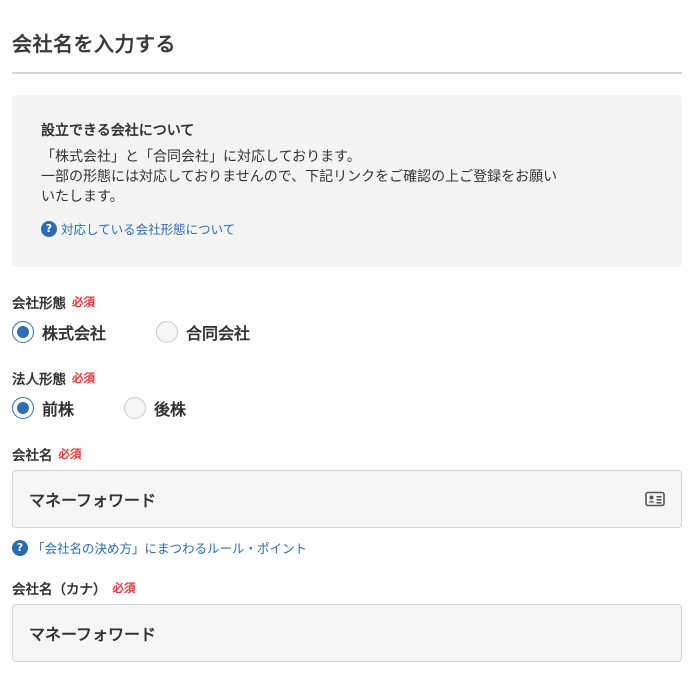  What do you see at coordinates (82, 197) in the screenshot?
I see `info-line: いたします。` at bounding box center [82, 197].